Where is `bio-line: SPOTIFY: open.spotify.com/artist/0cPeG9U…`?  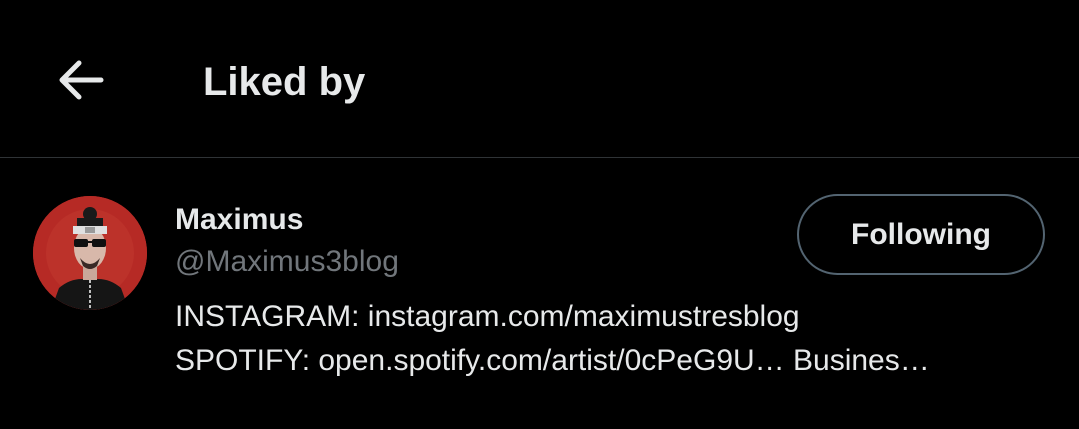 bio-line: SPOTIFY: open.spotify.com/artist/0cPeG9U… is located at coordinates (552, 360).